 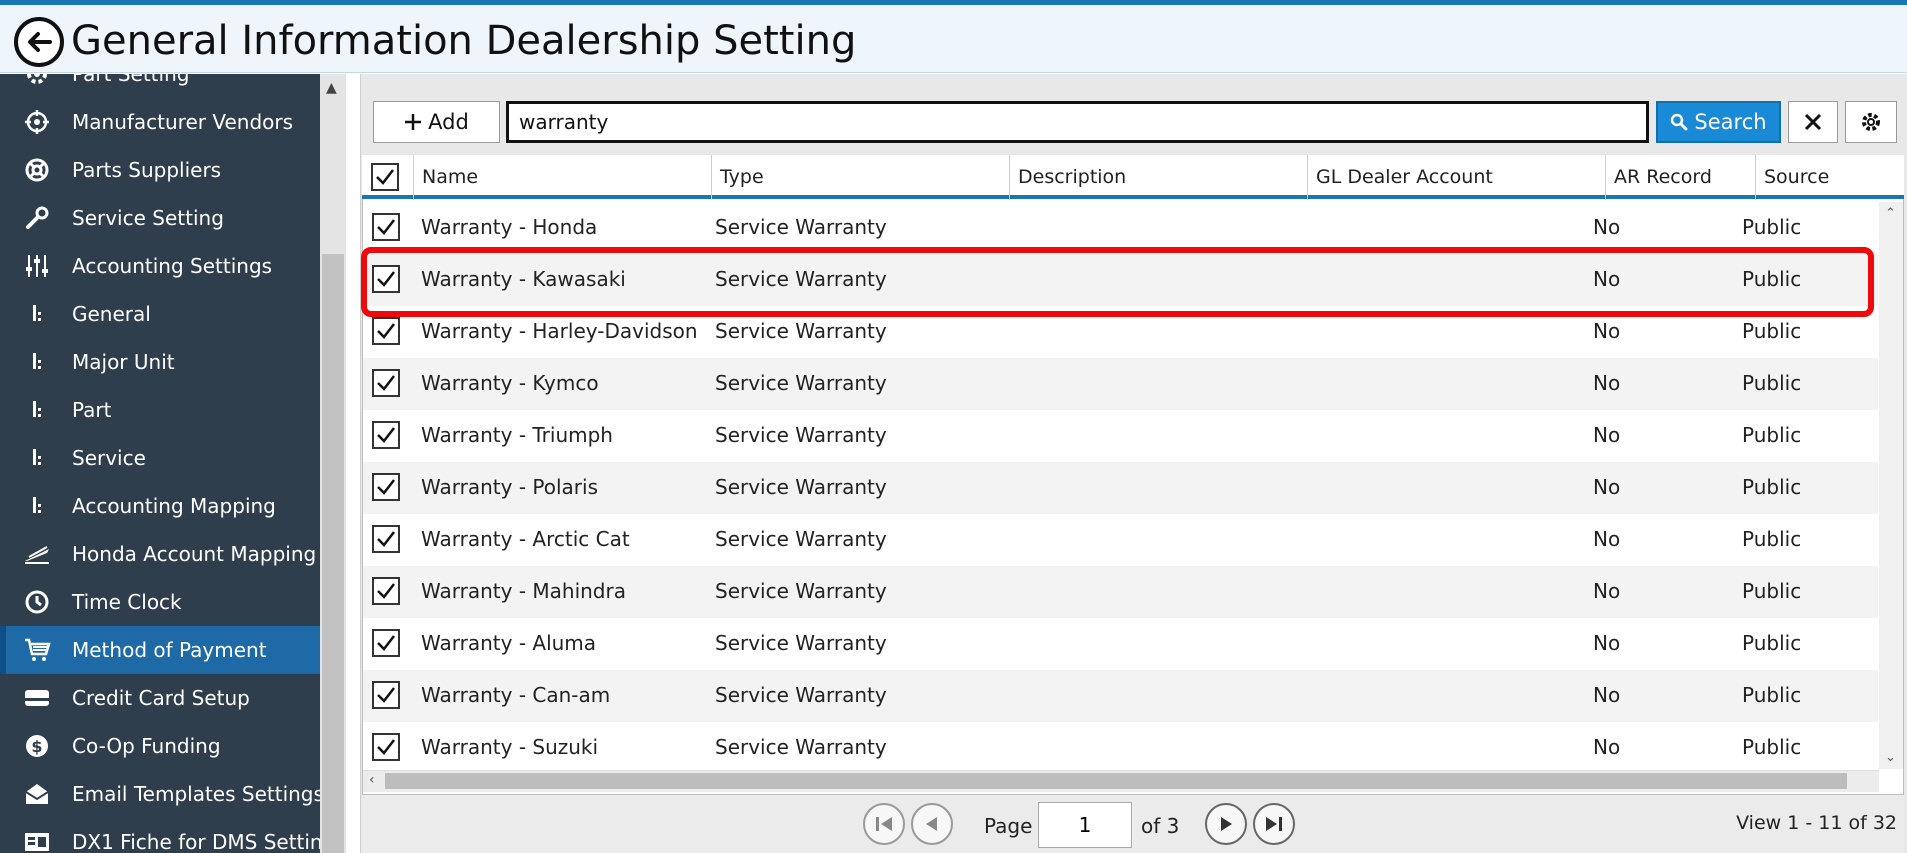 I want to click on cart-icon, so click(x=37, y=650).